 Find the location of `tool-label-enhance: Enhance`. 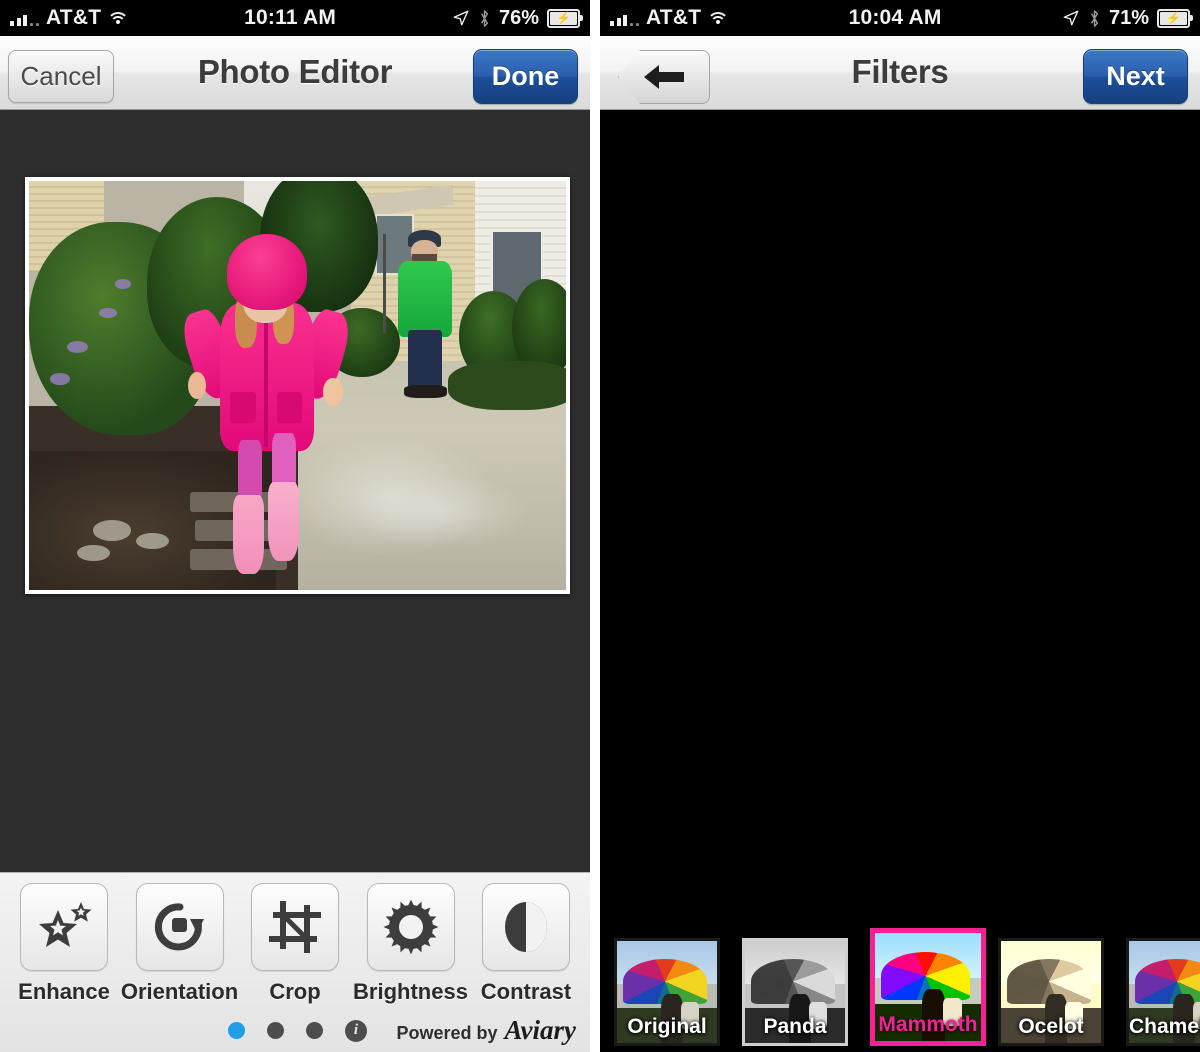

tool-label-enhance: Enhance is located at coordinates (64, 991).